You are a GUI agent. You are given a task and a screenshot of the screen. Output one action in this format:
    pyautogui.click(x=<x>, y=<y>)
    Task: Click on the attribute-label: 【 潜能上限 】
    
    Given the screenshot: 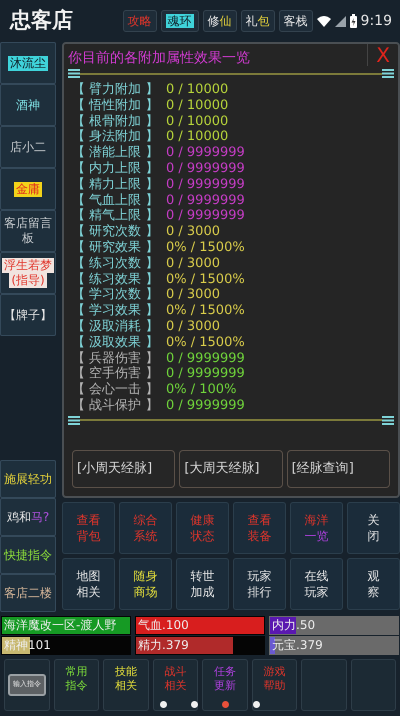 What is the action you would take?
    pyautogui.click(x=115, y=153)
    